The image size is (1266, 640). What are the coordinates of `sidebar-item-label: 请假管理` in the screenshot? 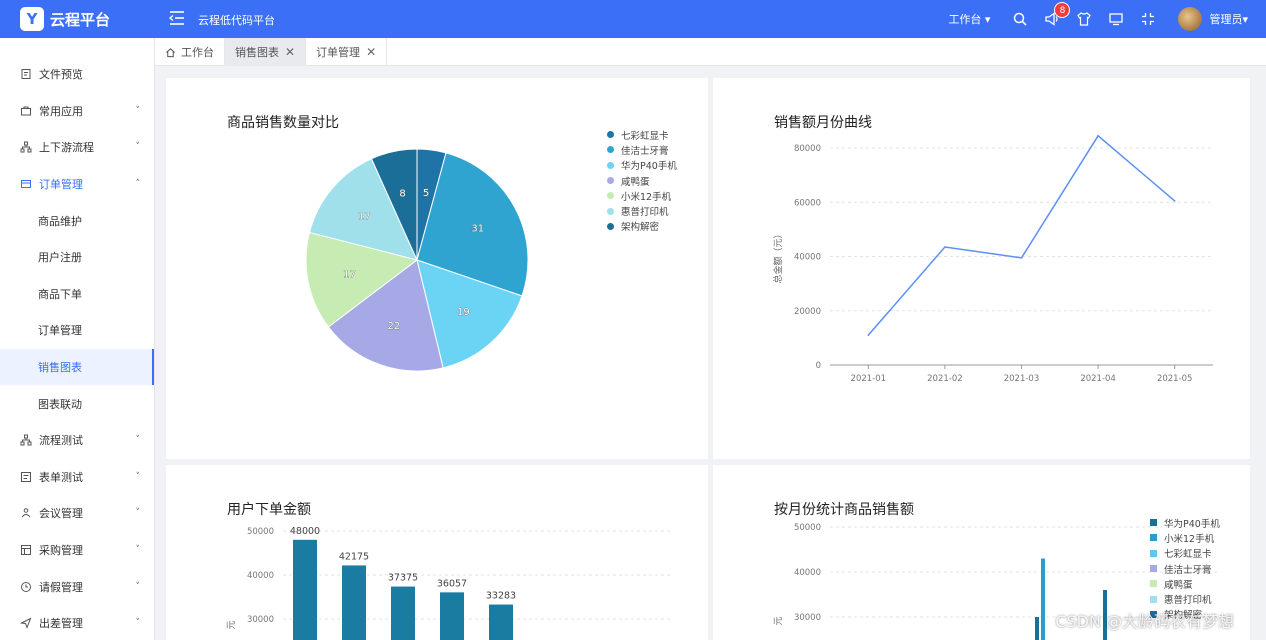 It's located at (61, 587).